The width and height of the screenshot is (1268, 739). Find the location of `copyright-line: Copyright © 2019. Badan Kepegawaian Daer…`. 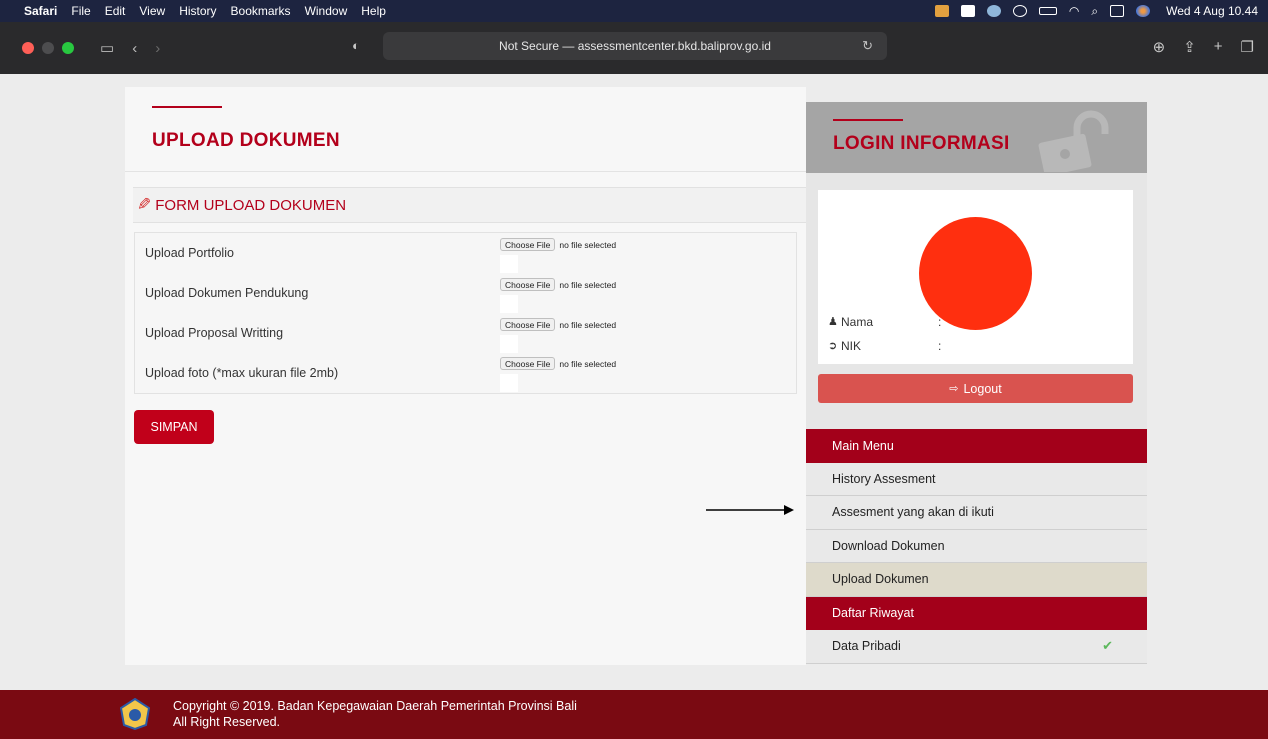

copyright-line: Copyright © 2019. Badan Kepegawaian Daer… is located at coordinates (375, 706).